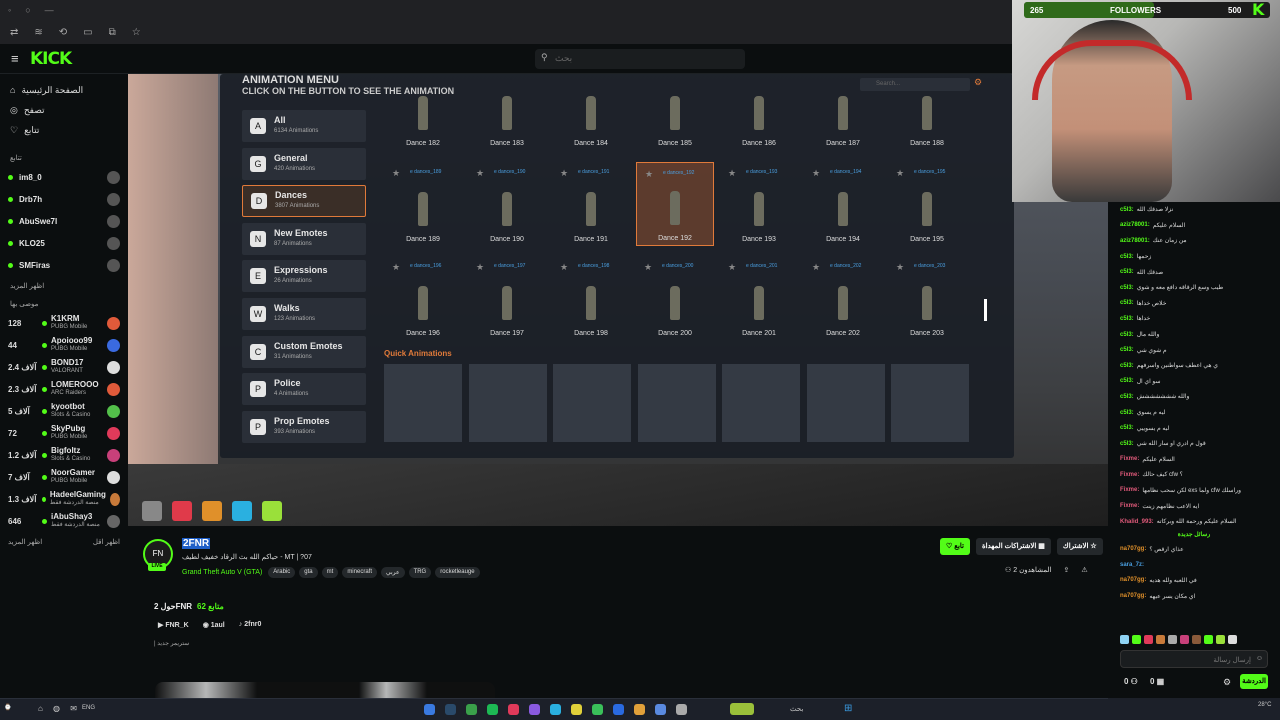 The height and width of the screenshot is (720, 1280). I want to click on animation-tile: ★ e dances_195 Dance 195, so click(927, 204).